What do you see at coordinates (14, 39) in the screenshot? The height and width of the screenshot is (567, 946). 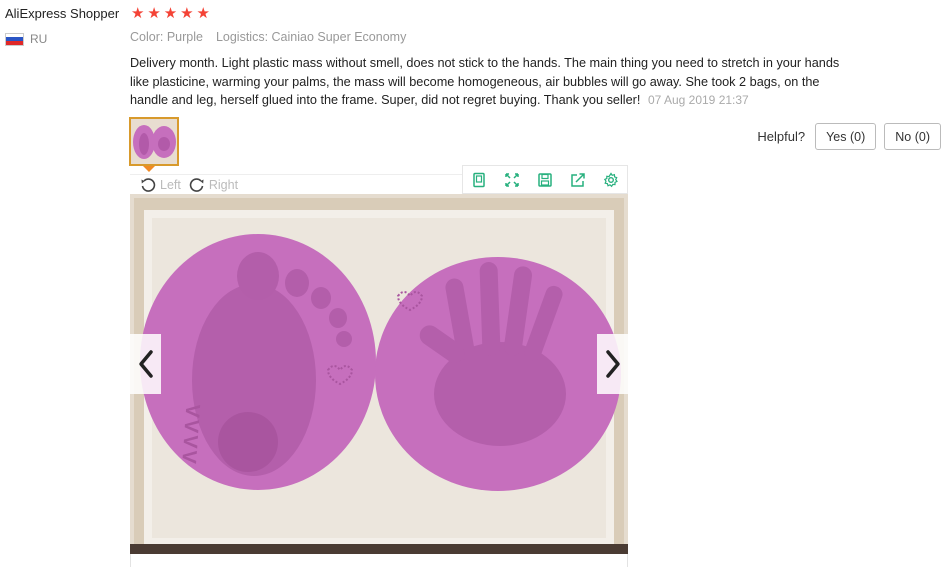 I see `russia-flag-icon` at bounding box center [14, 39].